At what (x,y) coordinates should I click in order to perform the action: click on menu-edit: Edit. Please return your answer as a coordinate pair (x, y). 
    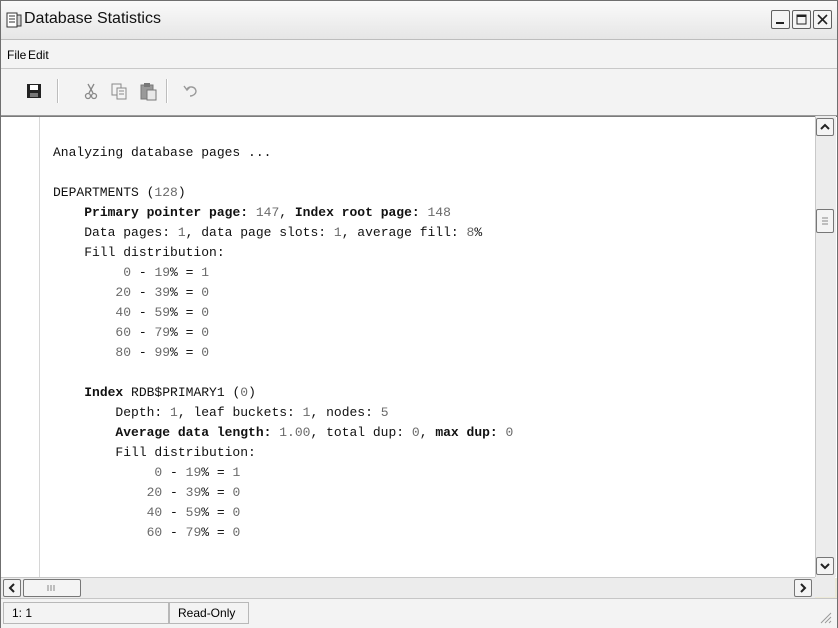
    Looking at the image, I should click on (38, 55).